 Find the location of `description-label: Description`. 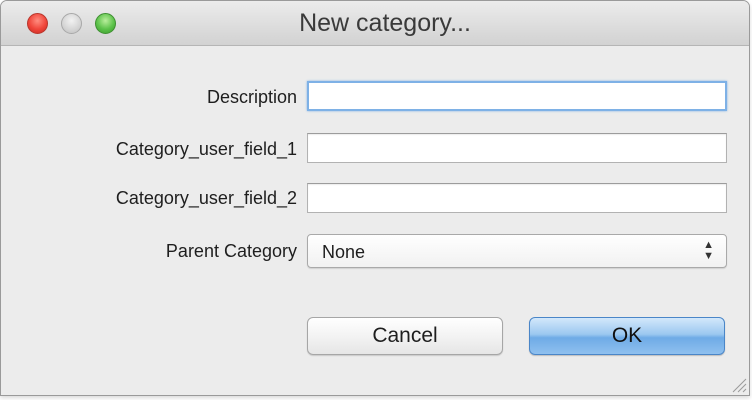

description-label: Description is located at coordinates (251, 97).